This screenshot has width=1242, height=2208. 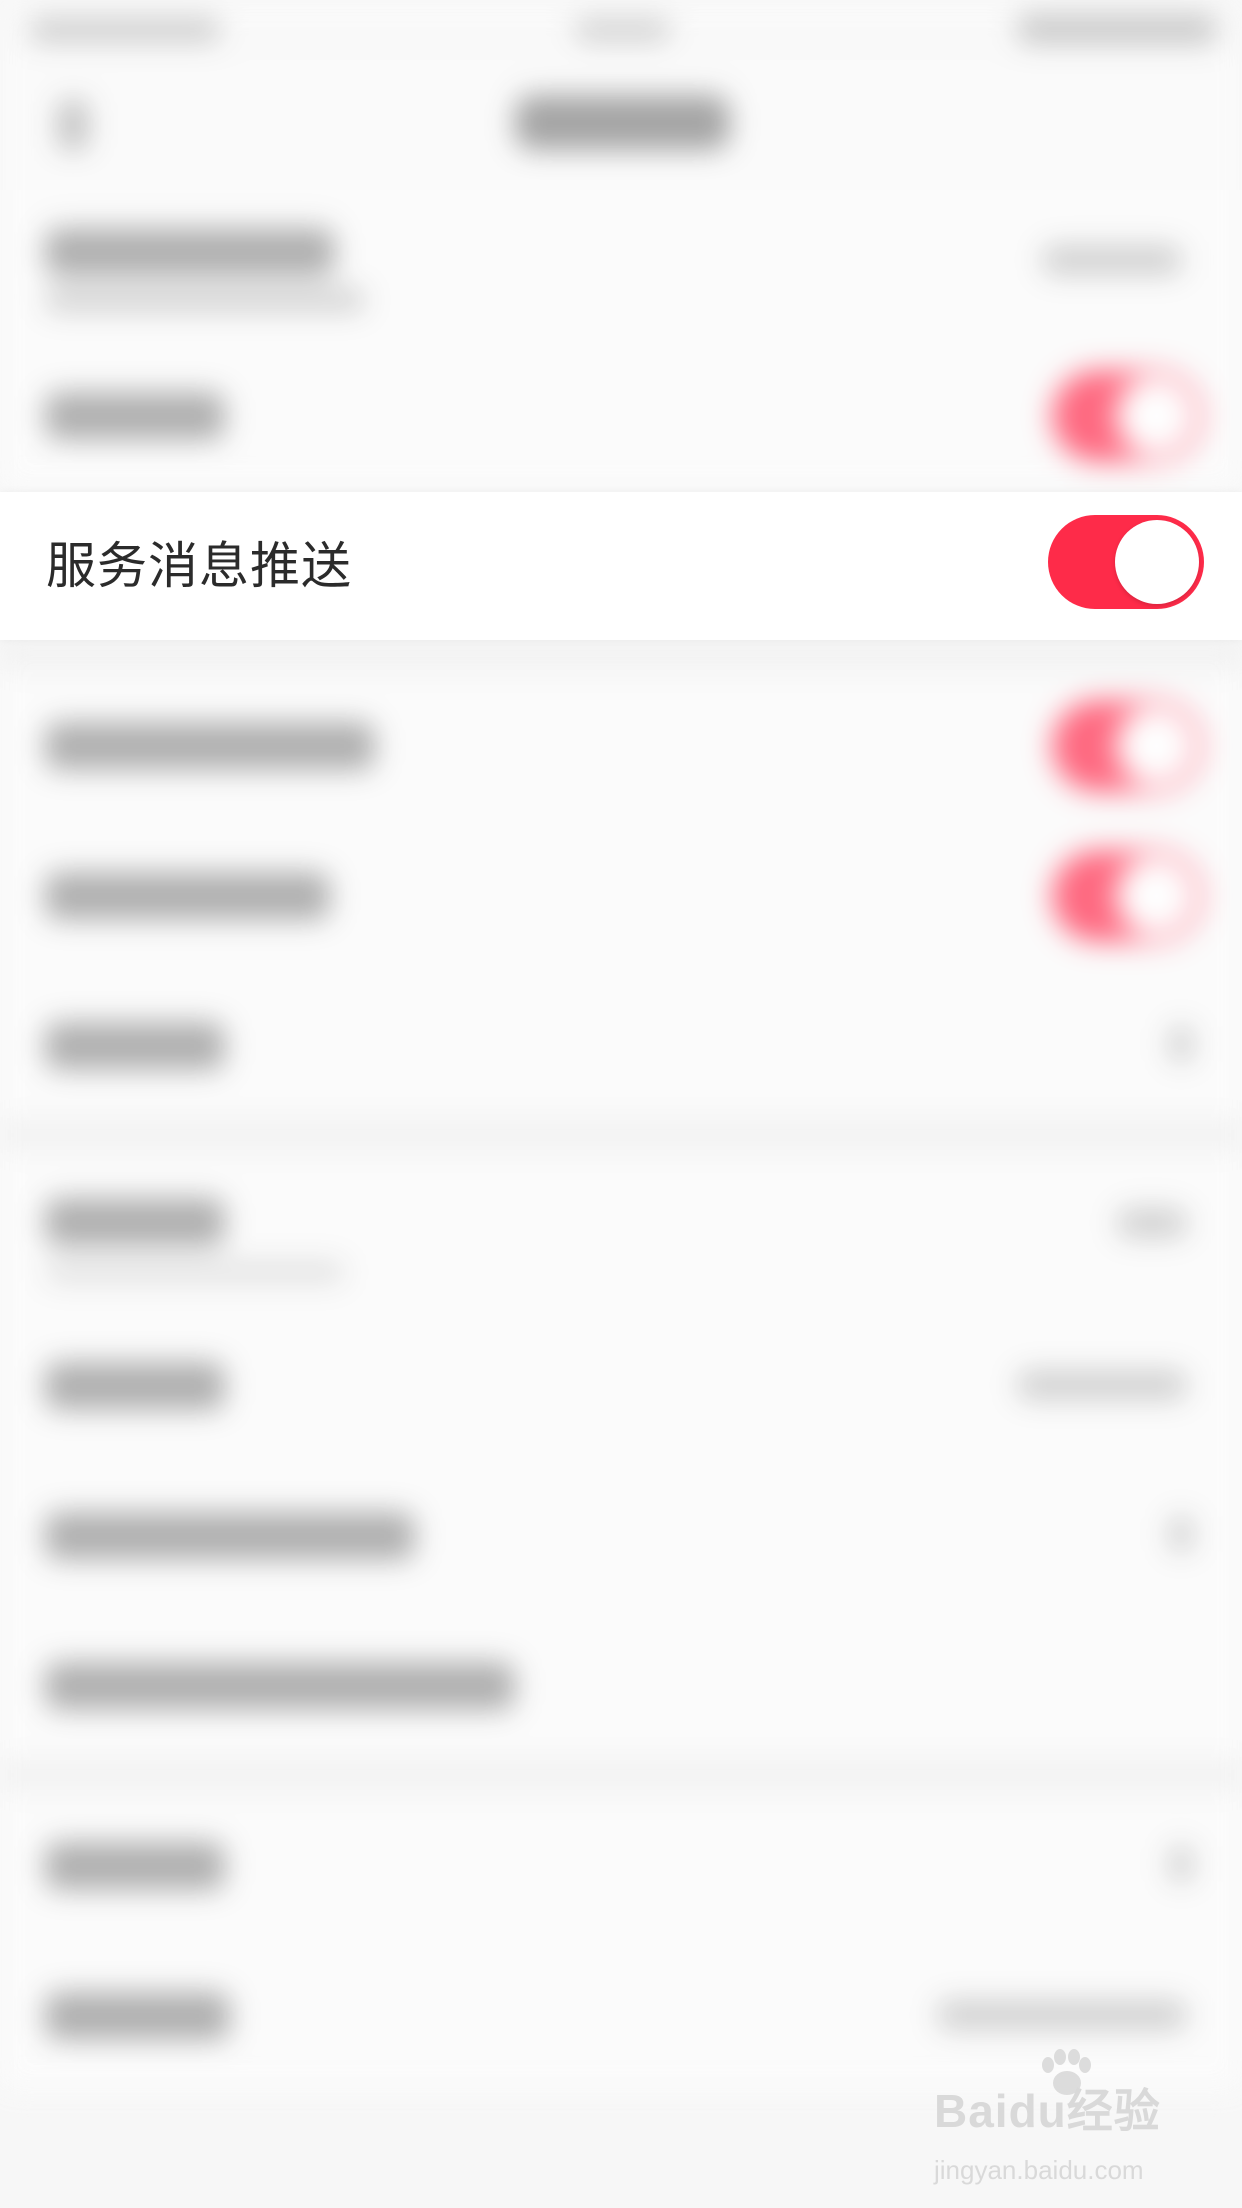 I want to click on watermark-brand: Baidu经验, so click(x=1047, y=2111).